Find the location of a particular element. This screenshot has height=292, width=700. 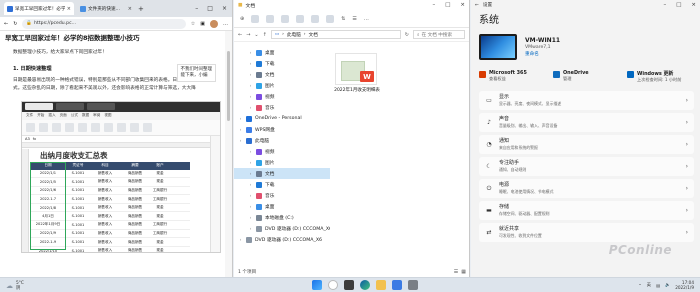

rename-icon is located at coordinates (300, 18).